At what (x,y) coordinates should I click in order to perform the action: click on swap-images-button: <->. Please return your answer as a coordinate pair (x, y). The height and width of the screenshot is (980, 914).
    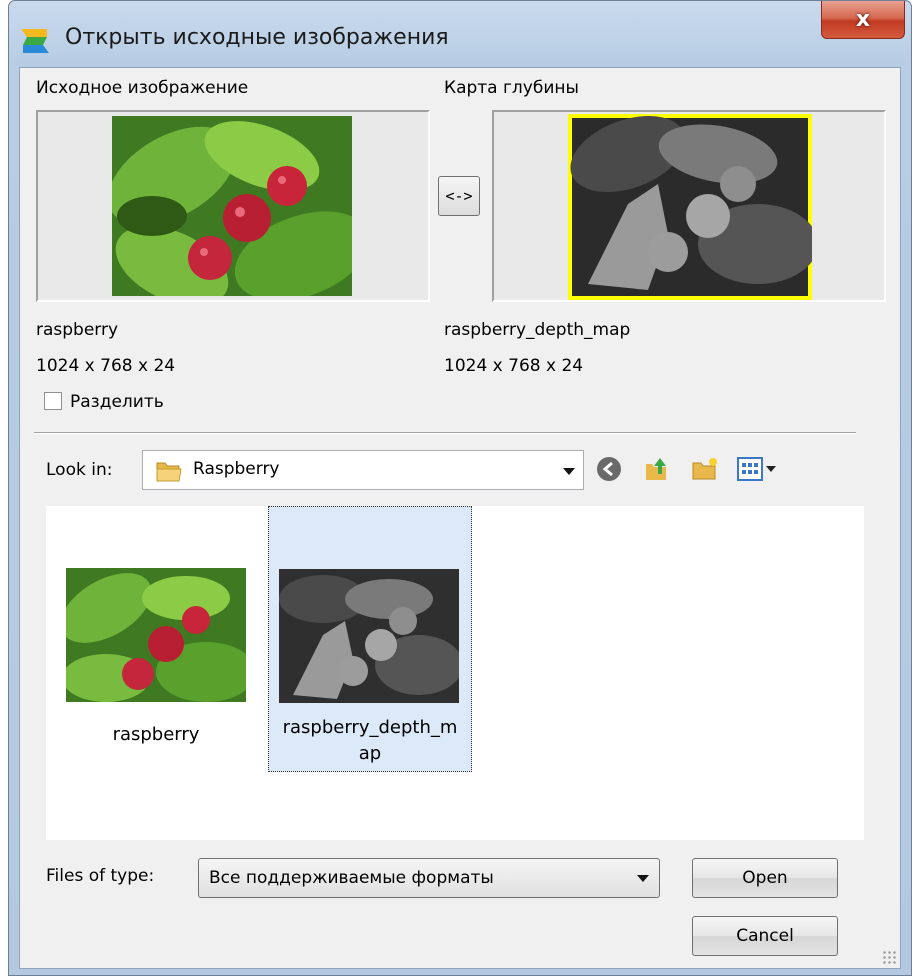
    Looking at the image, I should click on (459, 196).